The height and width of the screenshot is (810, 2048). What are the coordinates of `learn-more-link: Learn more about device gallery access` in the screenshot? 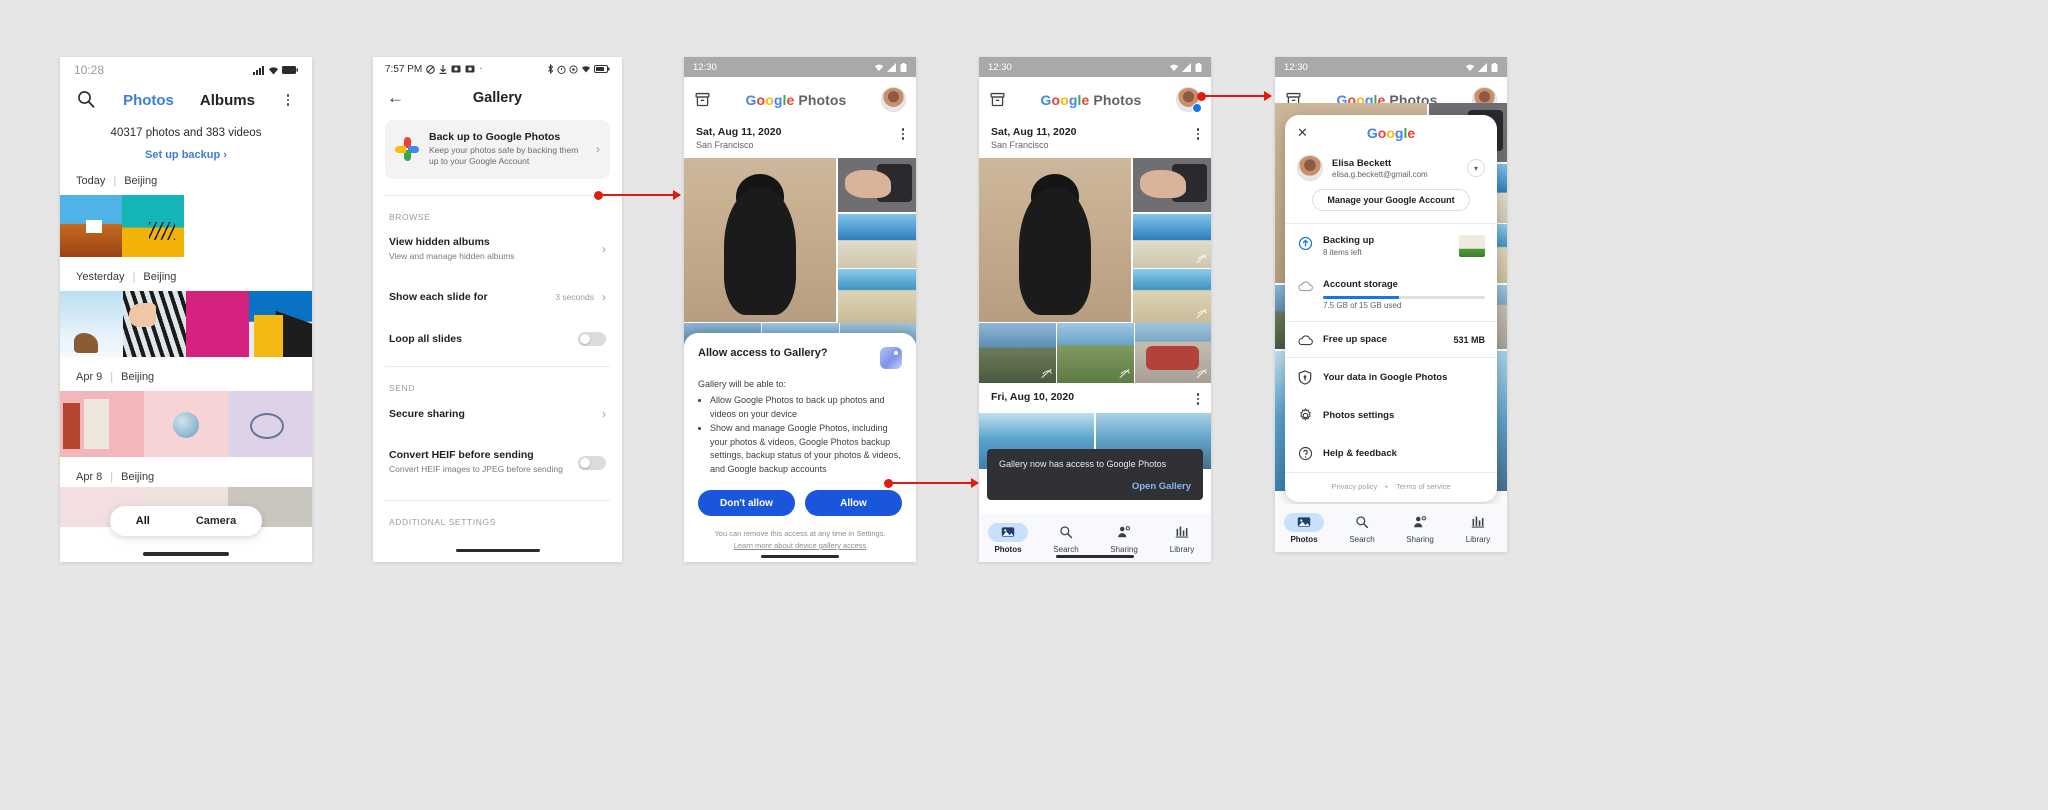 It's located at (800, 545).